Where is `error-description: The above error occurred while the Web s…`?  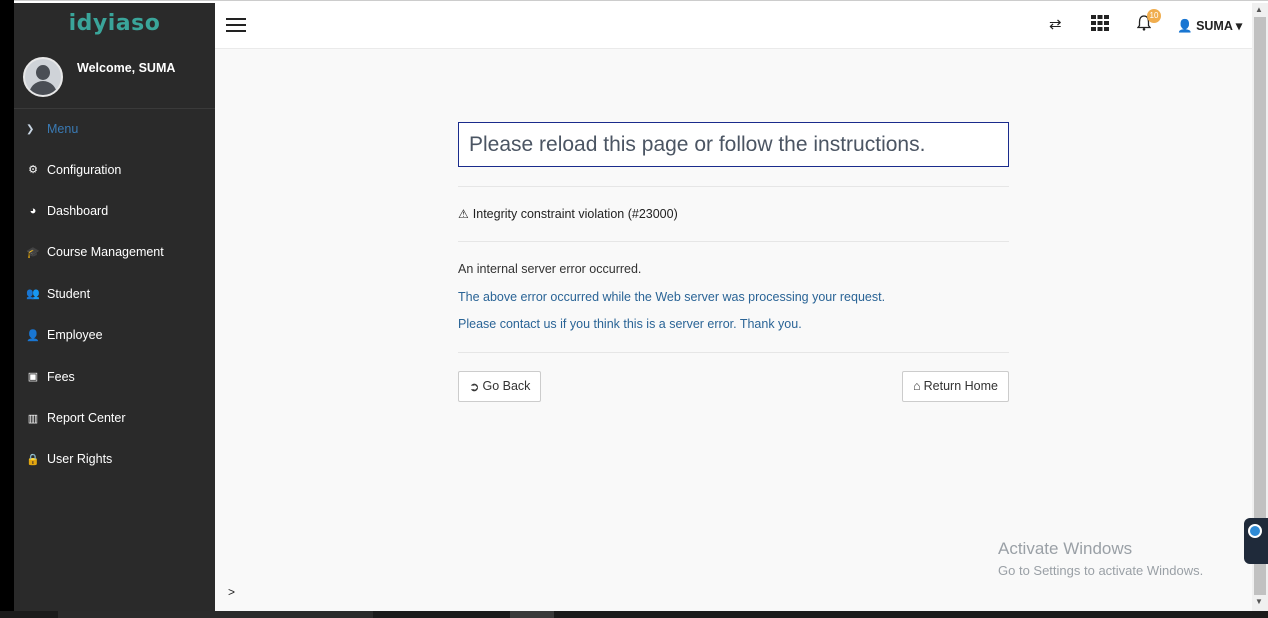
error-description: The above error occurred while the Web s… is located at coordinates (672, 296).